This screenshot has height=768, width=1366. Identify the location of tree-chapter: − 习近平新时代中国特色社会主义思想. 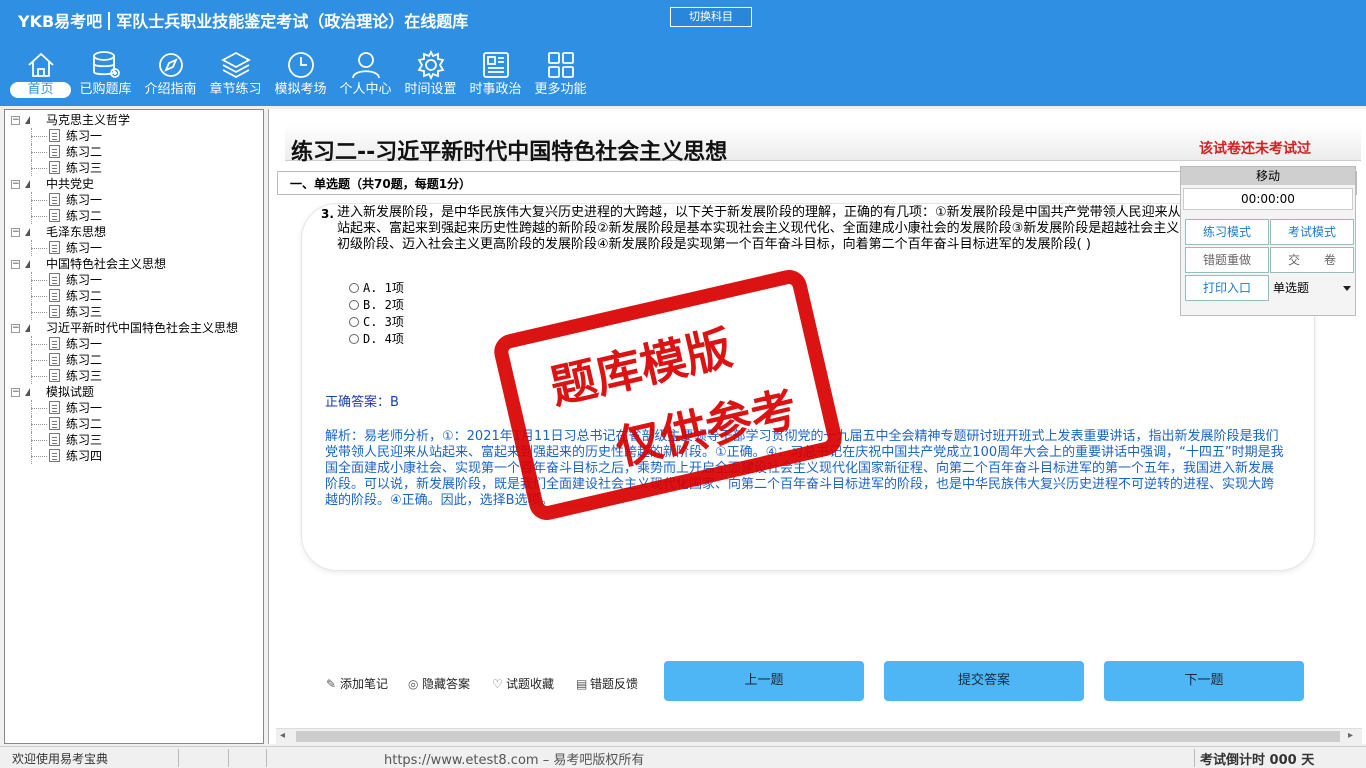
(133, 328).